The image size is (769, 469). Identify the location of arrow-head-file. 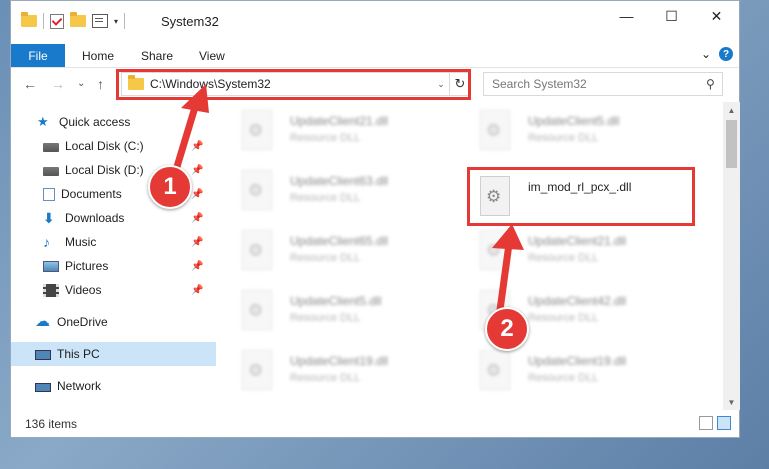
(508, 237).